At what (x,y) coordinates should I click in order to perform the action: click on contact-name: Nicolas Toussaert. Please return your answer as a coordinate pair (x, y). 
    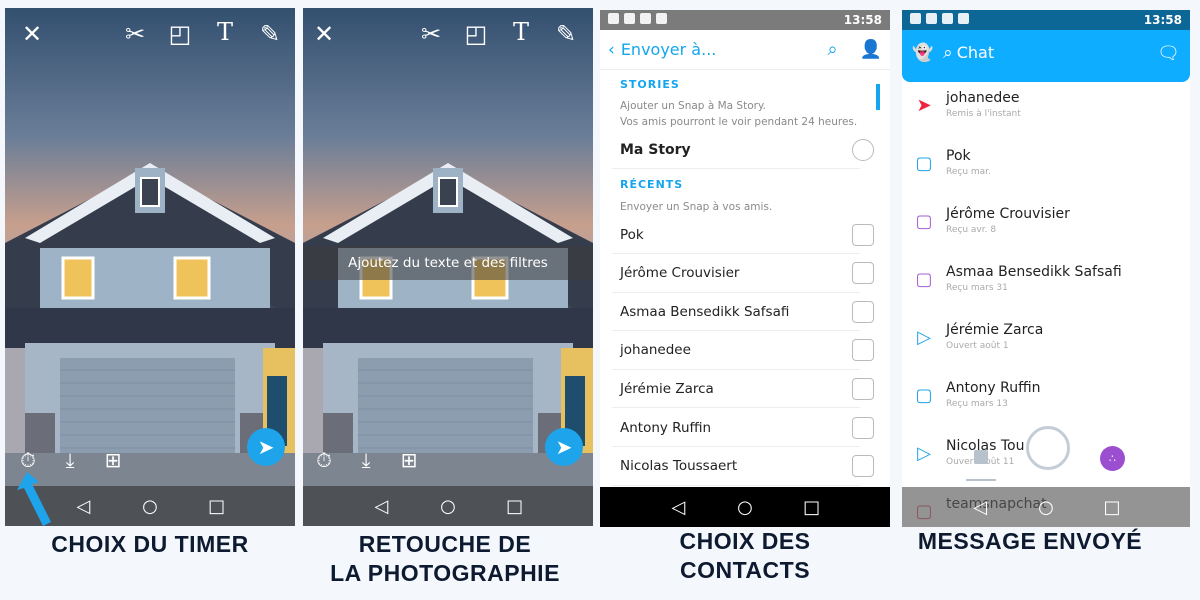
    Looking at the image, I should click on (679, 466).